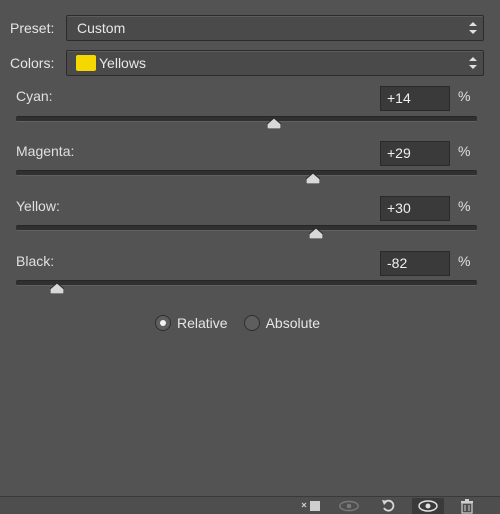 The image size is (500, 514). Describe the element at coordinates (246, 119) in the screenshot. I see `cyan-slider-track` at that location.